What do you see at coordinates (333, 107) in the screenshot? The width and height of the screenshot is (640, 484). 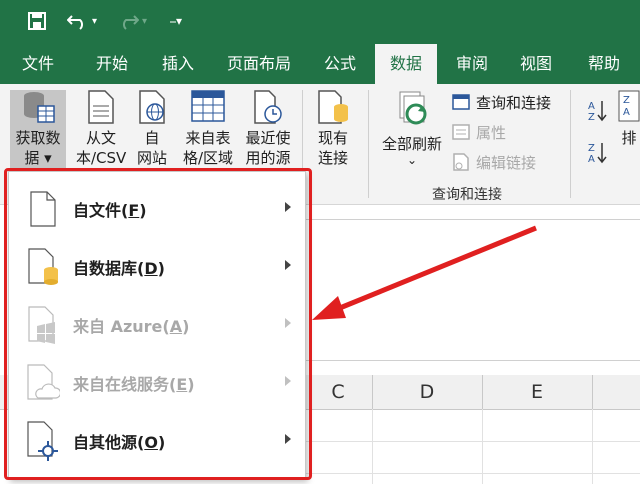 I see `existing-connections-icon` at bounding box center [333, 107].